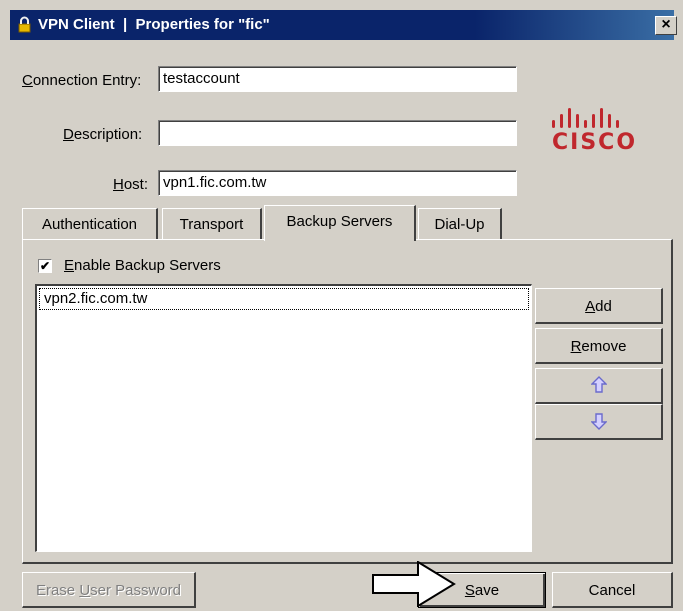 The height and width of the screenshot is (611, 683). I want to click on window-title: VPN Client | Properties for "fic", so click(154, 24).